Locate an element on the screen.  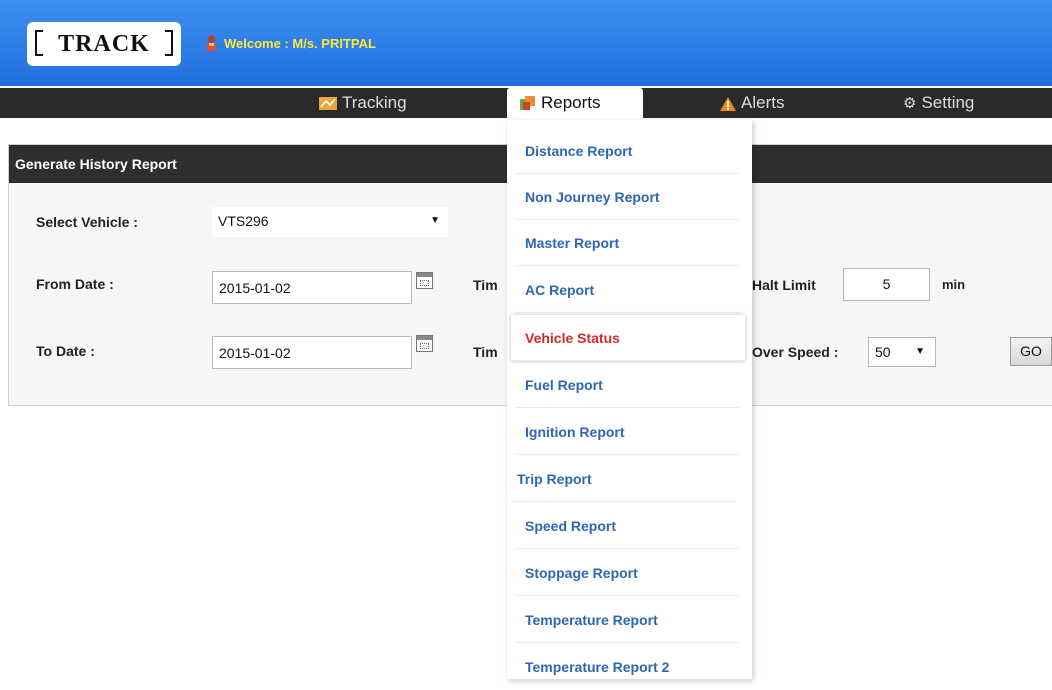
welcome-text: Welcome : M/s. PRITPAL is located at coordinates (300, 43).